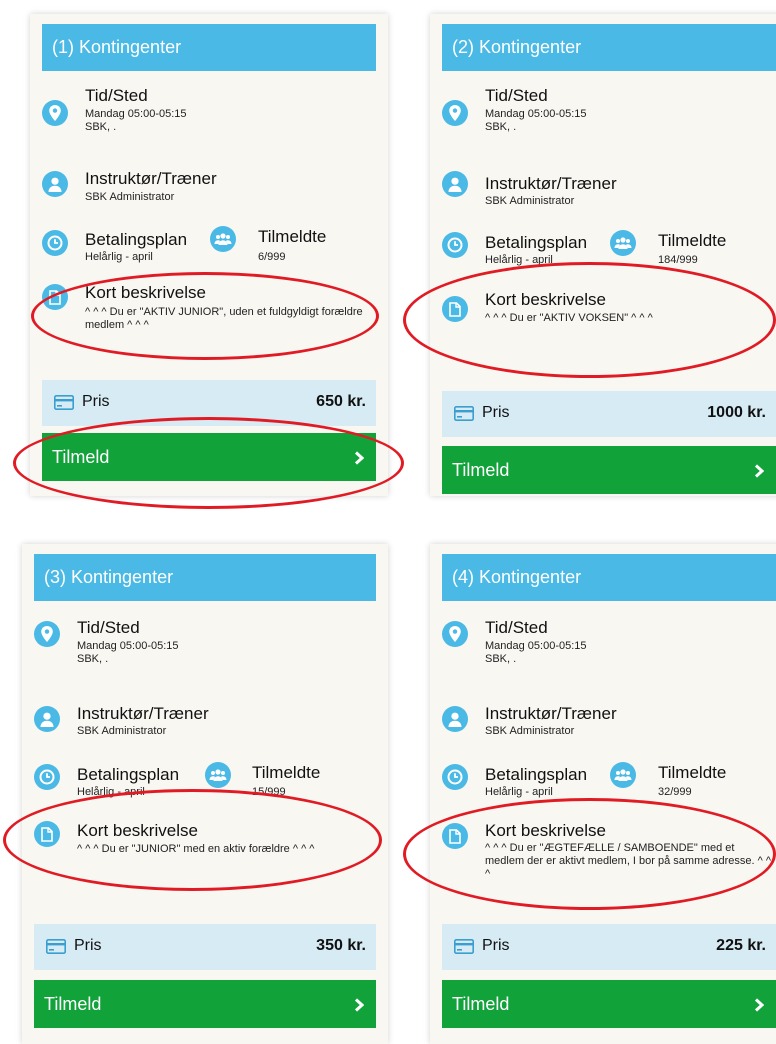 The height and width of the screenshot is (1044, 776). I want to click on price-bar: Pris 350 kr., so click(205, 947).